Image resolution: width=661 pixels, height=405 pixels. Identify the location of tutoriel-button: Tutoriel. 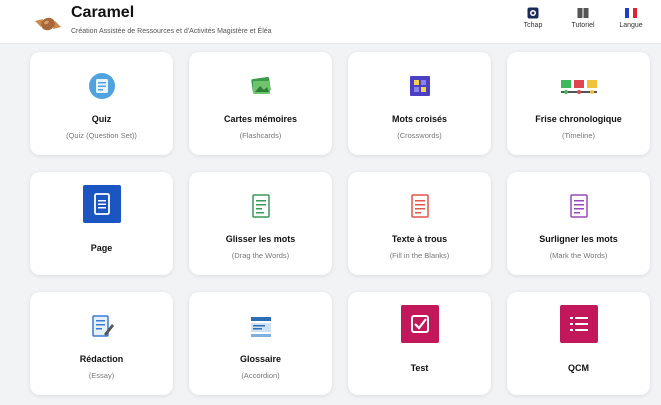
(583, 22).